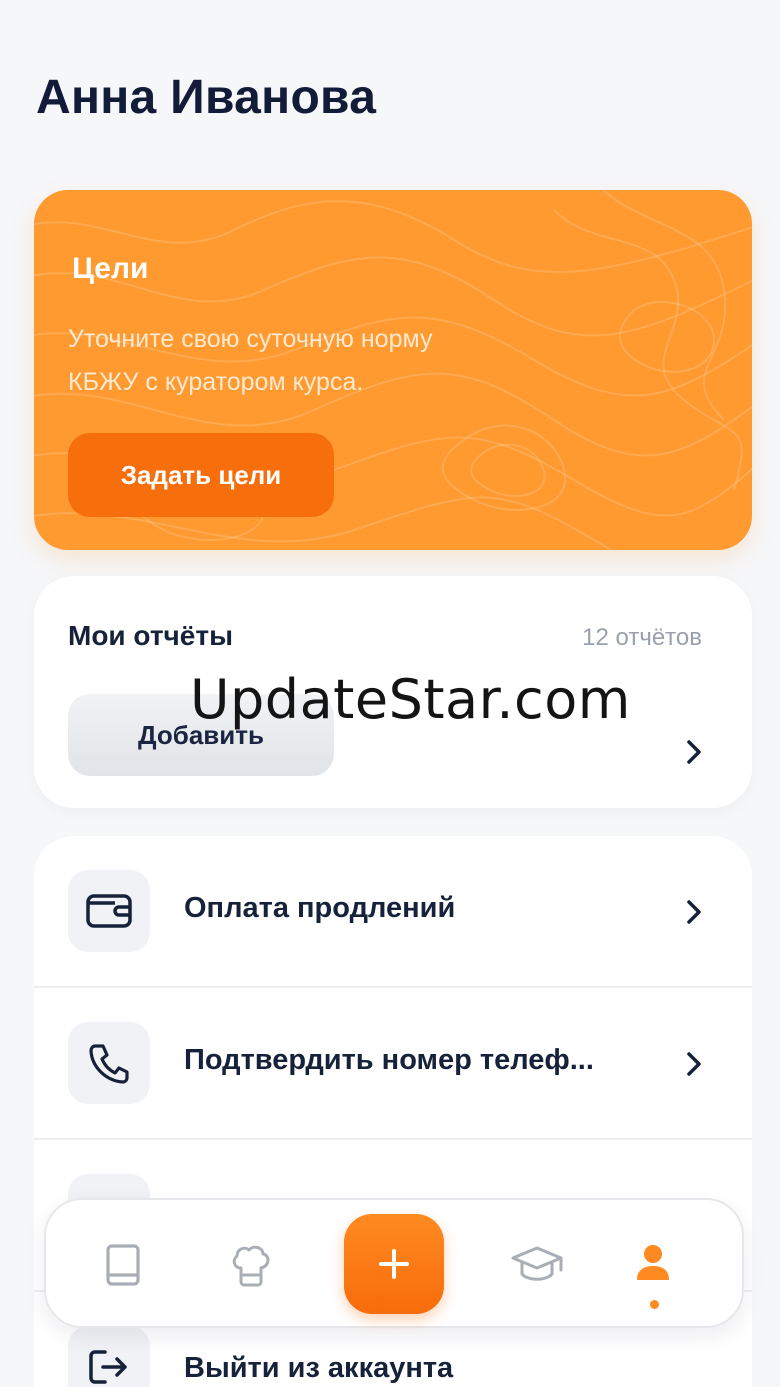  Describe the element at coordinates (110, 268) in the screenshot. I see `goals-title: Цели` at that location.